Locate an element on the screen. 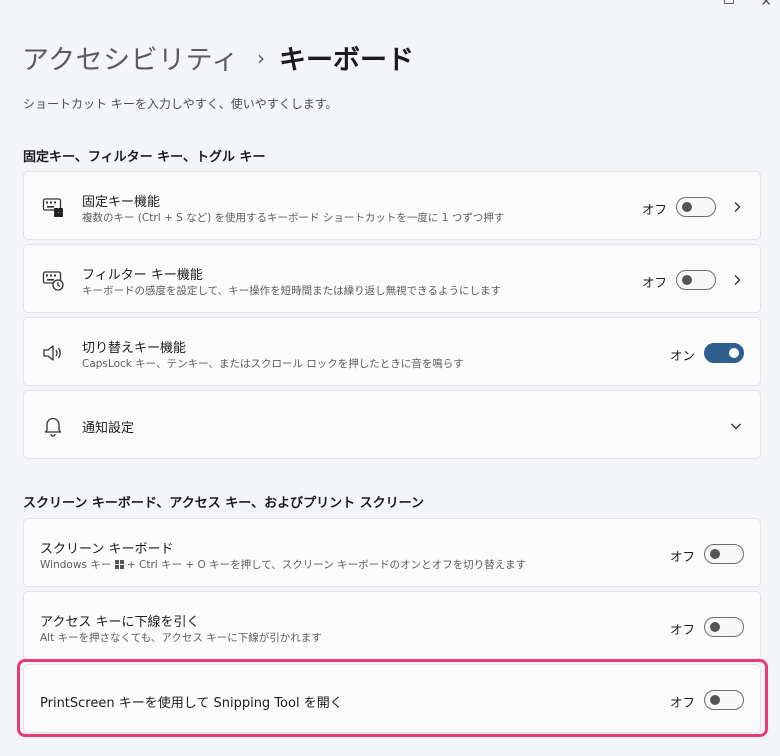 Image resolution: width=780 pixels, height=756 pixels. filter-keys-desc: キーボードの感度を設定して、キー操作を短時間または繰り返し無視できるようにします is located at coordinates (291, 291).